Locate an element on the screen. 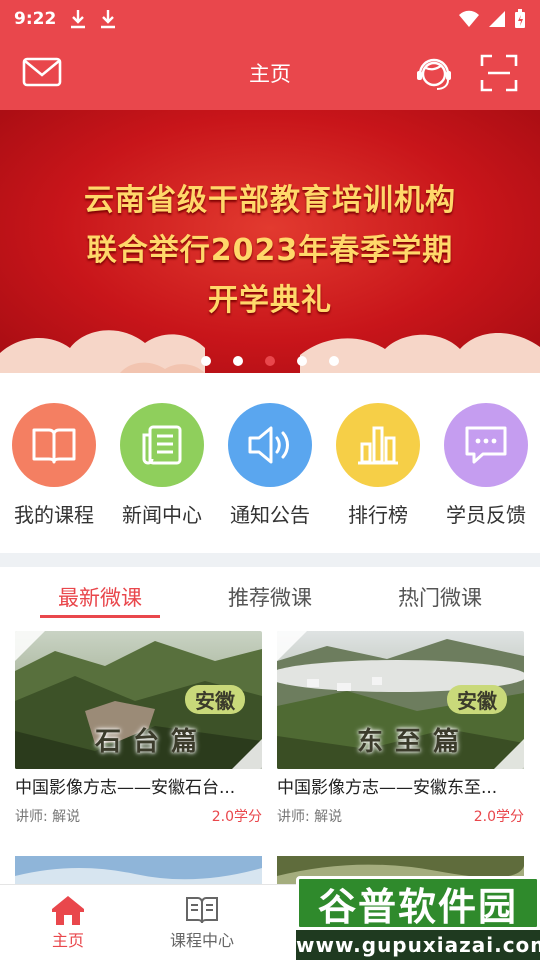  status-time: 9:22 is located at coordinates (35, 19).